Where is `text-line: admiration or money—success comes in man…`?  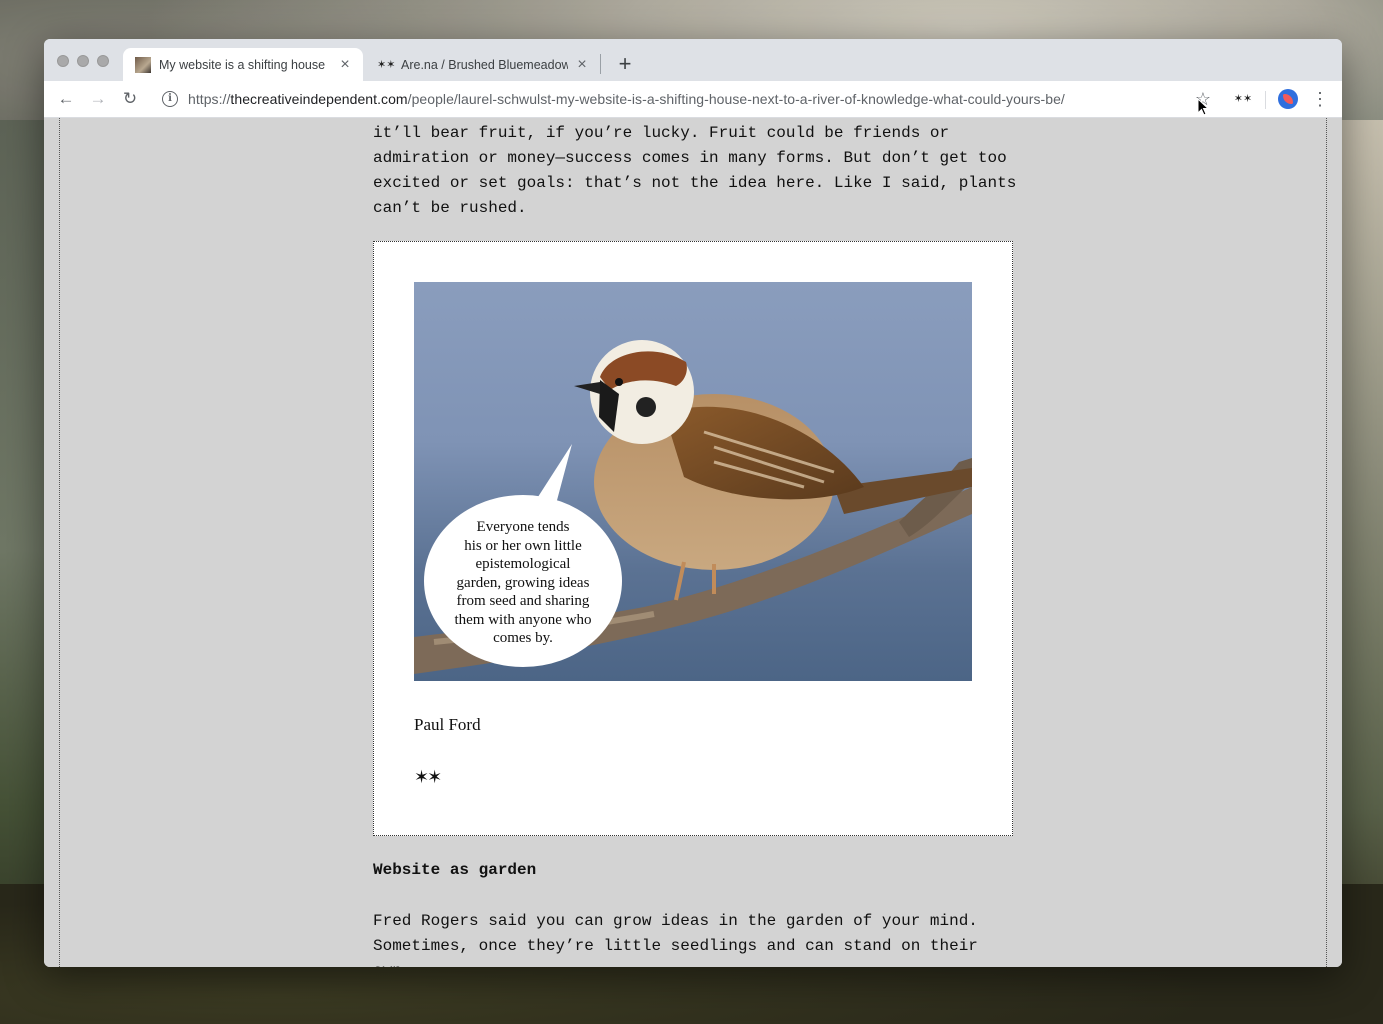 text-line: admiration or money—success comes in man… is located at coordinates (690, 158).